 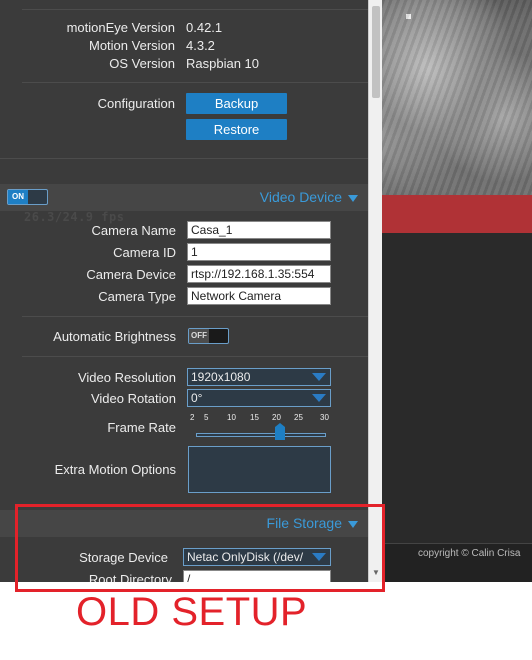 What do you see at coordinates (259, 398) in the screenshot?
I see `video-rotation-select: 0°` at bounding box center [259, 398].